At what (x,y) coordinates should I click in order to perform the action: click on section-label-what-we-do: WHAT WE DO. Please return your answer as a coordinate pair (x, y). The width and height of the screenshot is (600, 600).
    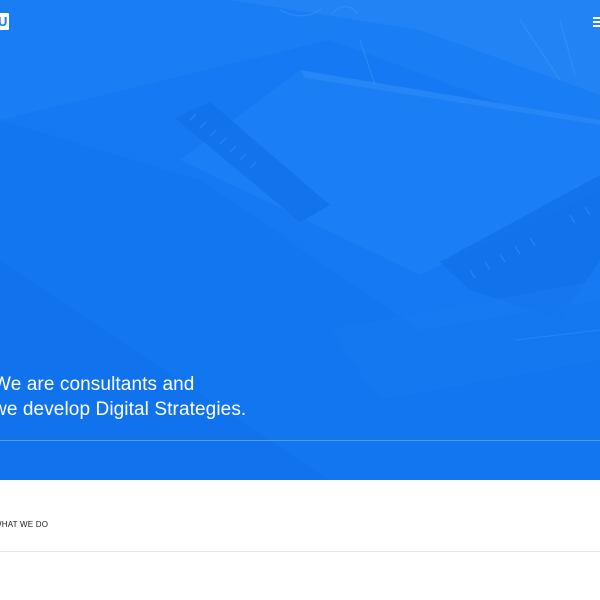
    Looking at the image, I should click on (24, 524).